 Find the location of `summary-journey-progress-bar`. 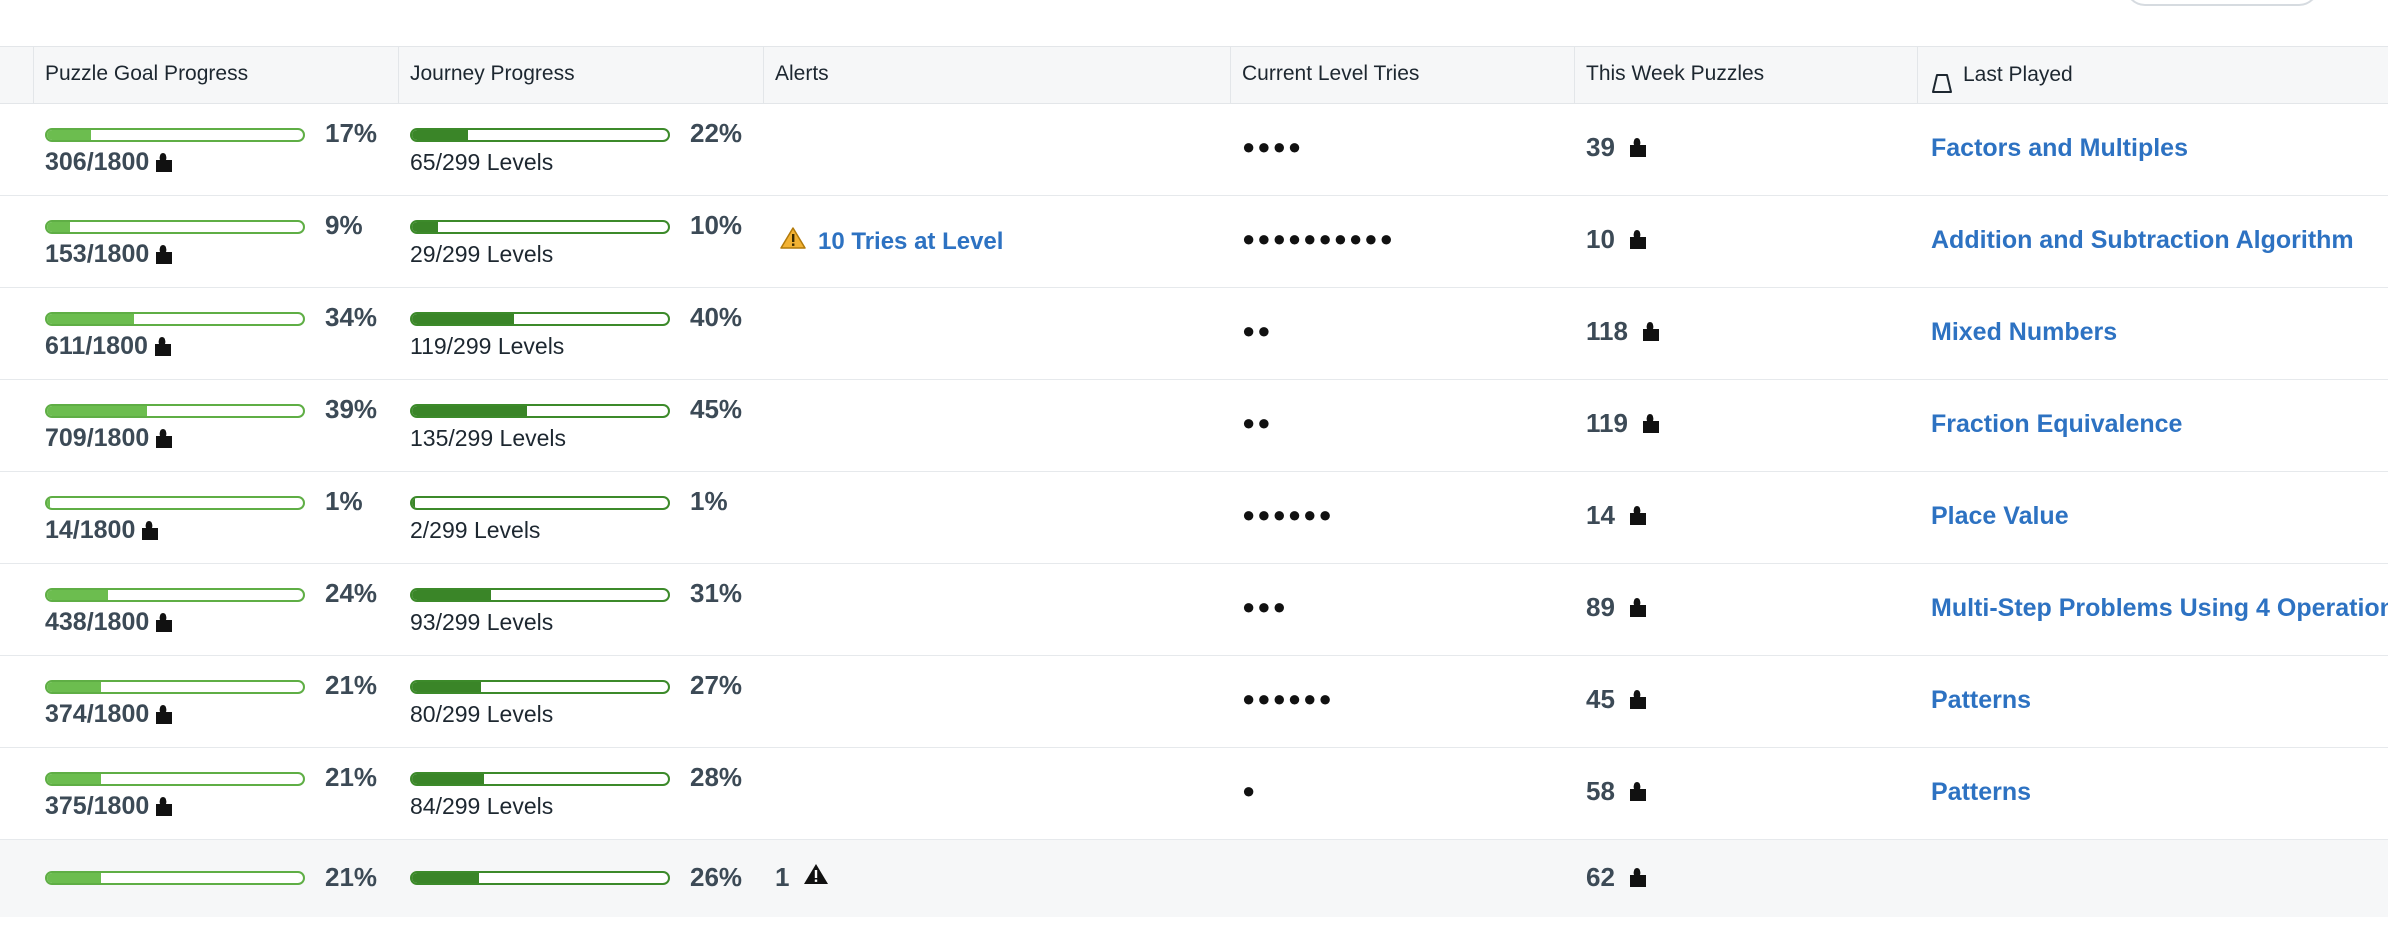

summary-journey-progress-bar is located at coordinates (540, 878).